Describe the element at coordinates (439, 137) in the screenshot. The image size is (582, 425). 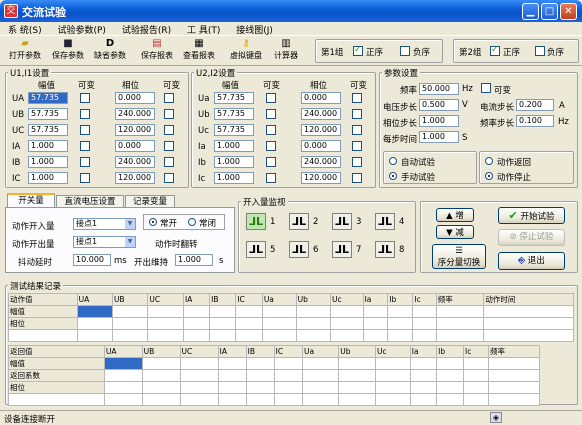
I see `steptime-input: 1.000` at that location.